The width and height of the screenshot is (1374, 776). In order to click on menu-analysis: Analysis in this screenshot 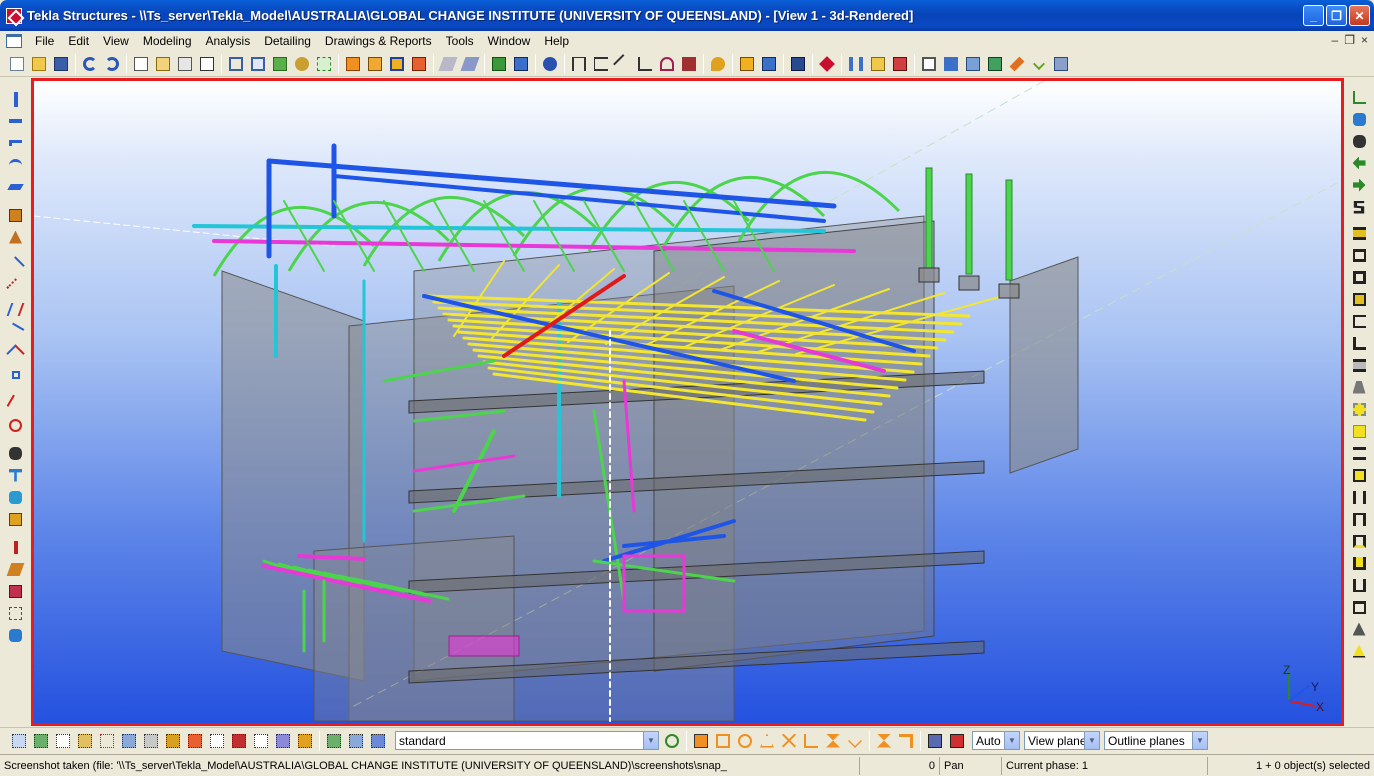, I will do `click(228, 41)`.